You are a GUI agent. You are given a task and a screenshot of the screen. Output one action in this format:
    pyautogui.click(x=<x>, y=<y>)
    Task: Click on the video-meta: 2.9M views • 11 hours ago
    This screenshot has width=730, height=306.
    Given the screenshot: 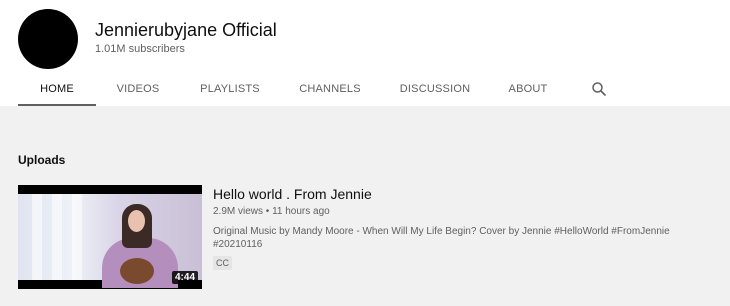 What is the action you would take?
    pyautogui.click(x=271, y=211)
    